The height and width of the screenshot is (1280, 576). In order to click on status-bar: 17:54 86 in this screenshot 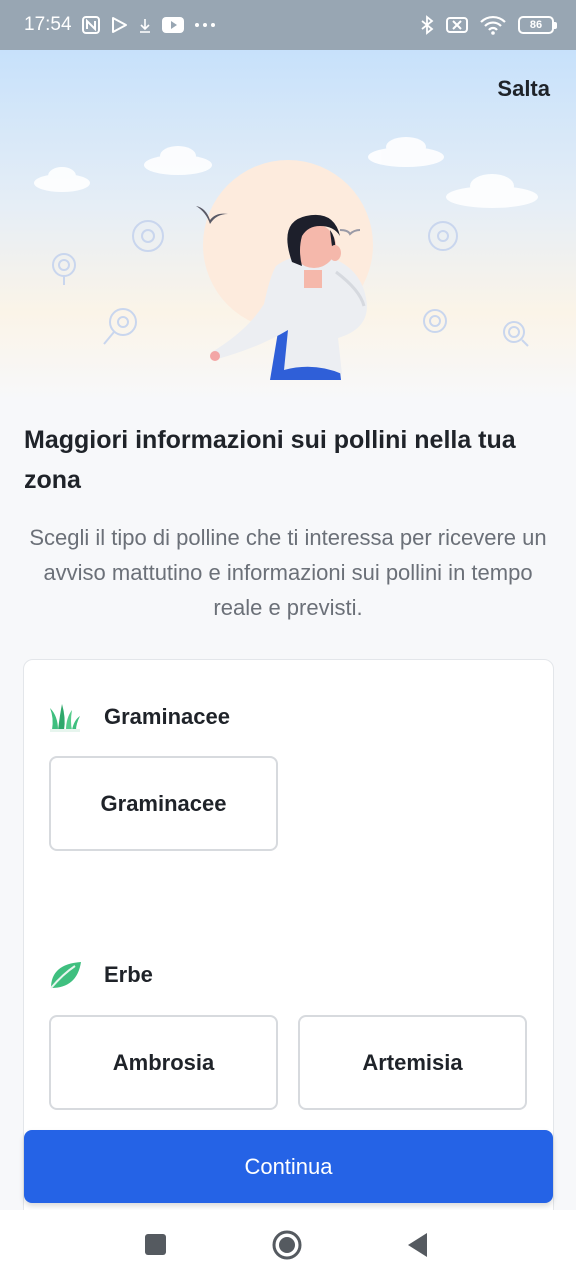, I will do `click(288, 25)`.